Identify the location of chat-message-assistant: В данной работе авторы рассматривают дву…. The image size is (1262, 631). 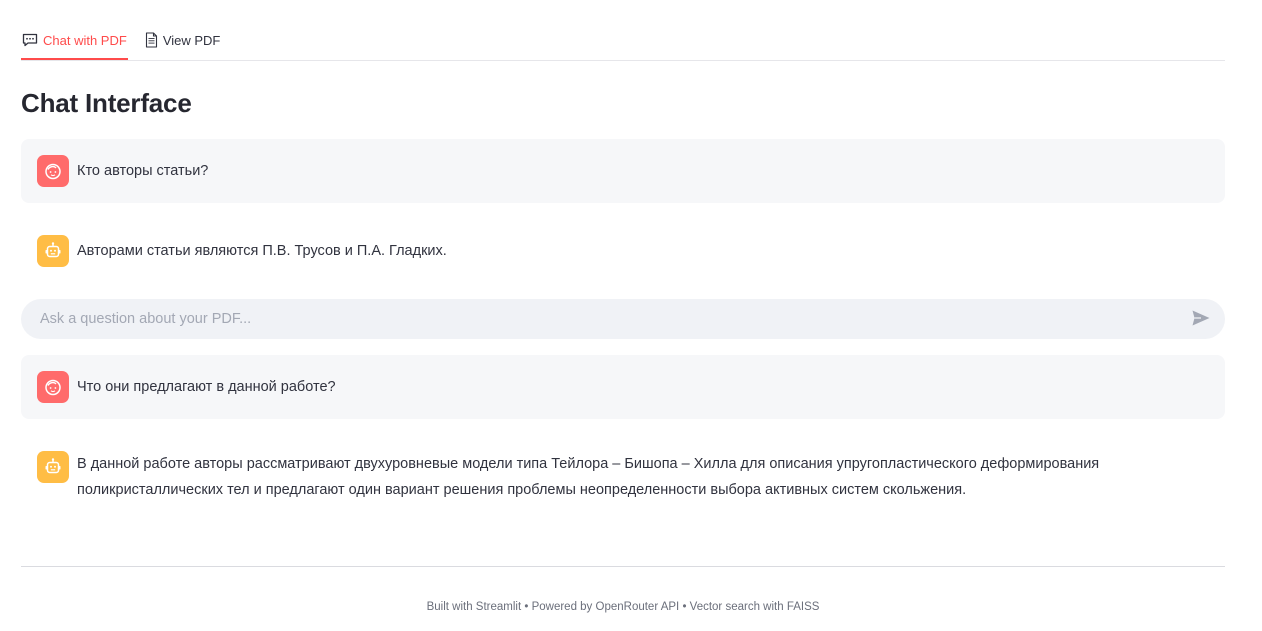
(623, 479).